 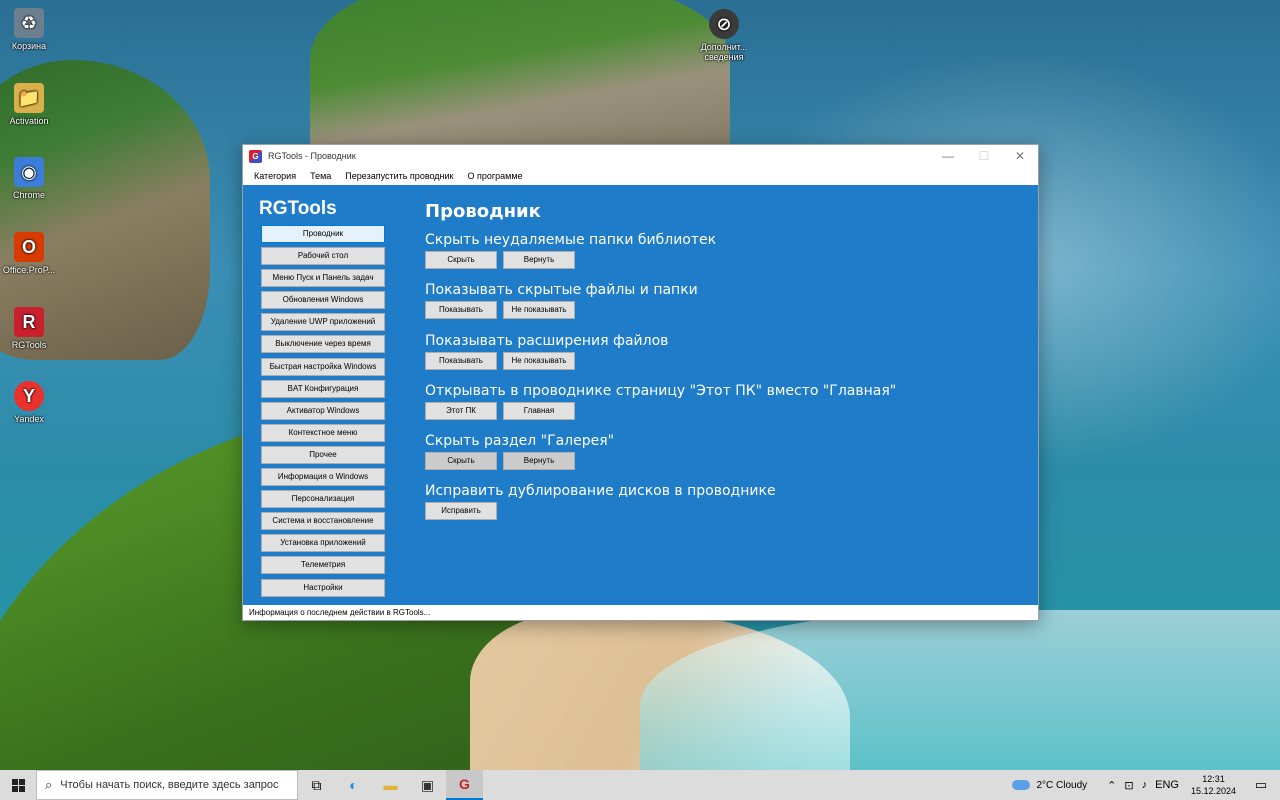 I want to click on nav-quick-setup: Быстрая настройка Windows, so click(x=323, y=366).